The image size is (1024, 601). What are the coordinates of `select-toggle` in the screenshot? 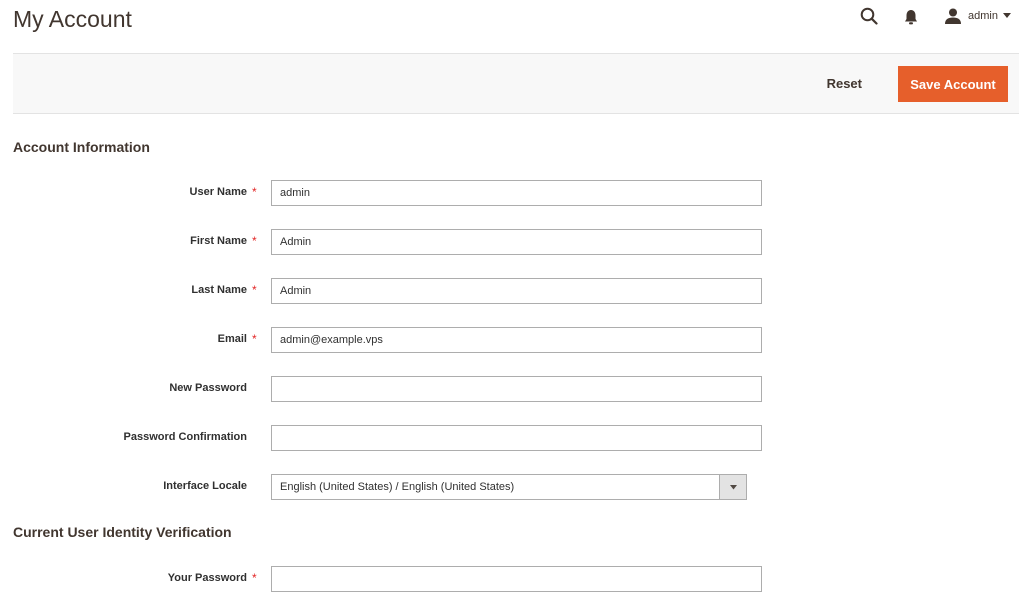 It's located at (732, 487).